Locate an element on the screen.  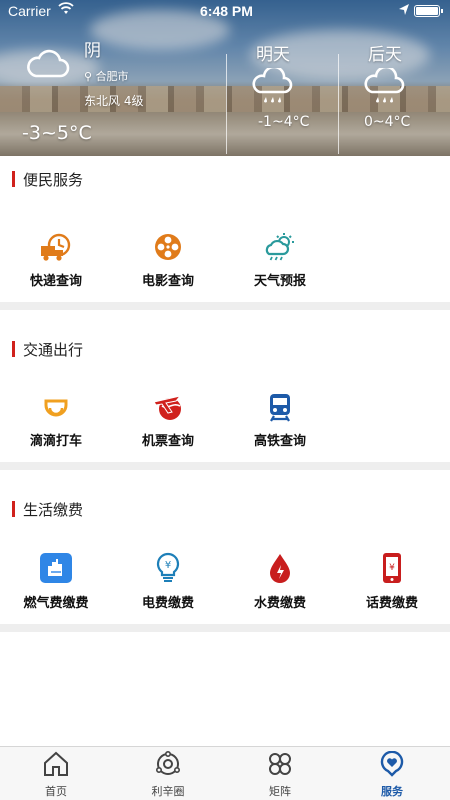
section-title: 便民服务 is located at coordinates (53, 179).